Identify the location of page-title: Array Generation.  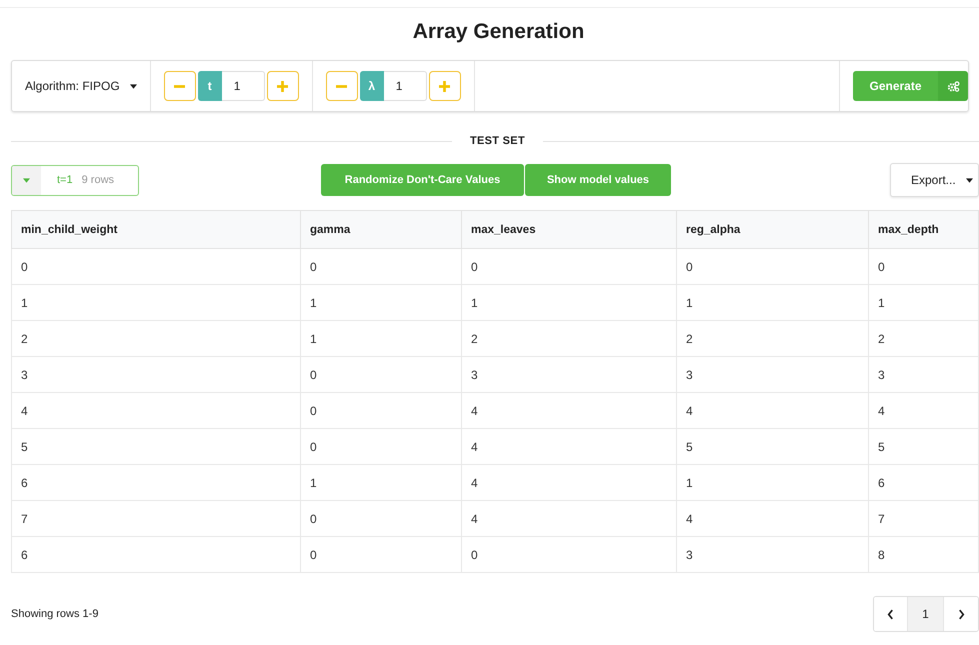
(499, 32).